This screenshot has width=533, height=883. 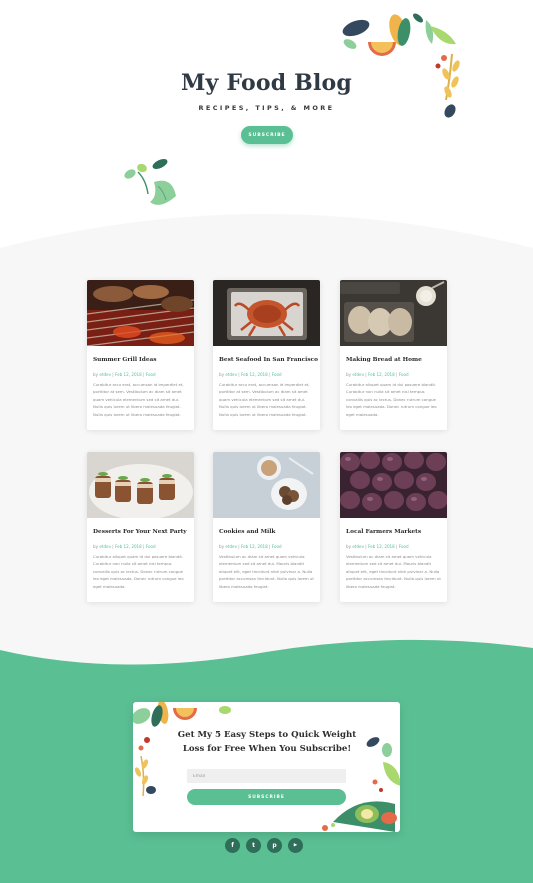 I want to click on facebook-icon: f, so click(x=232, y=845).